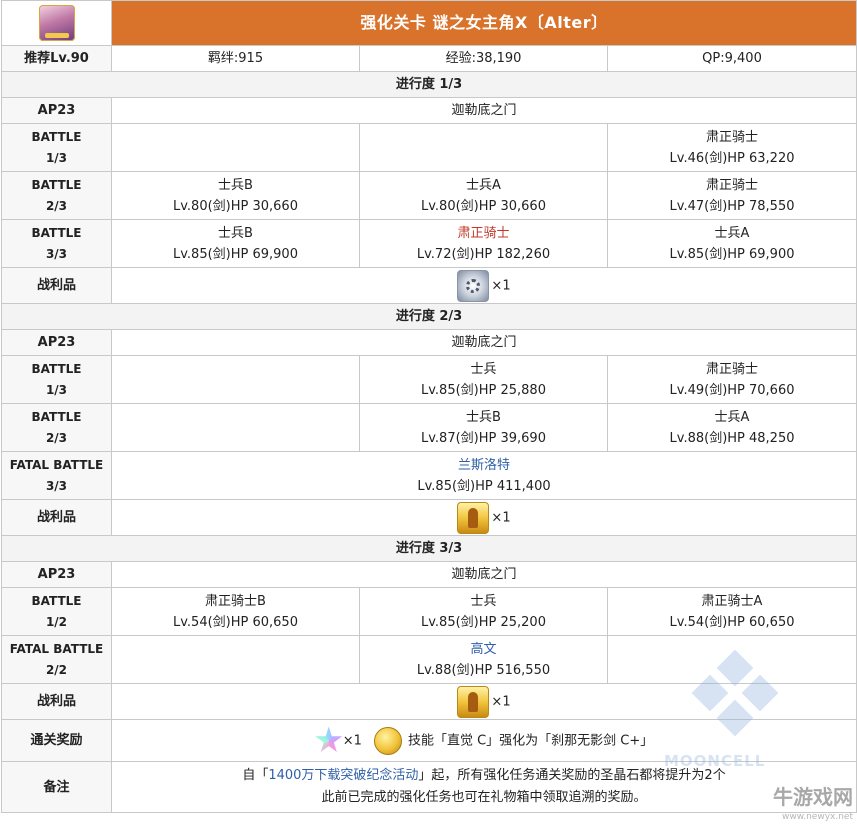 This screenshot has height=831, width=857. I want to click on skill-coin-icon, so click(387, 740).